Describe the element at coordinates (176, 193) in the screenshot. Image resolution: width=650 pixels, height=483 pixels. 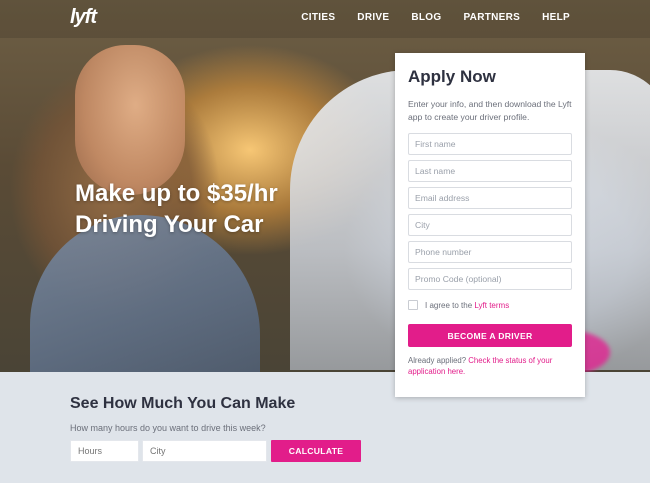
I see `hero-headline-line1: Make up to $35/hr` at that location.